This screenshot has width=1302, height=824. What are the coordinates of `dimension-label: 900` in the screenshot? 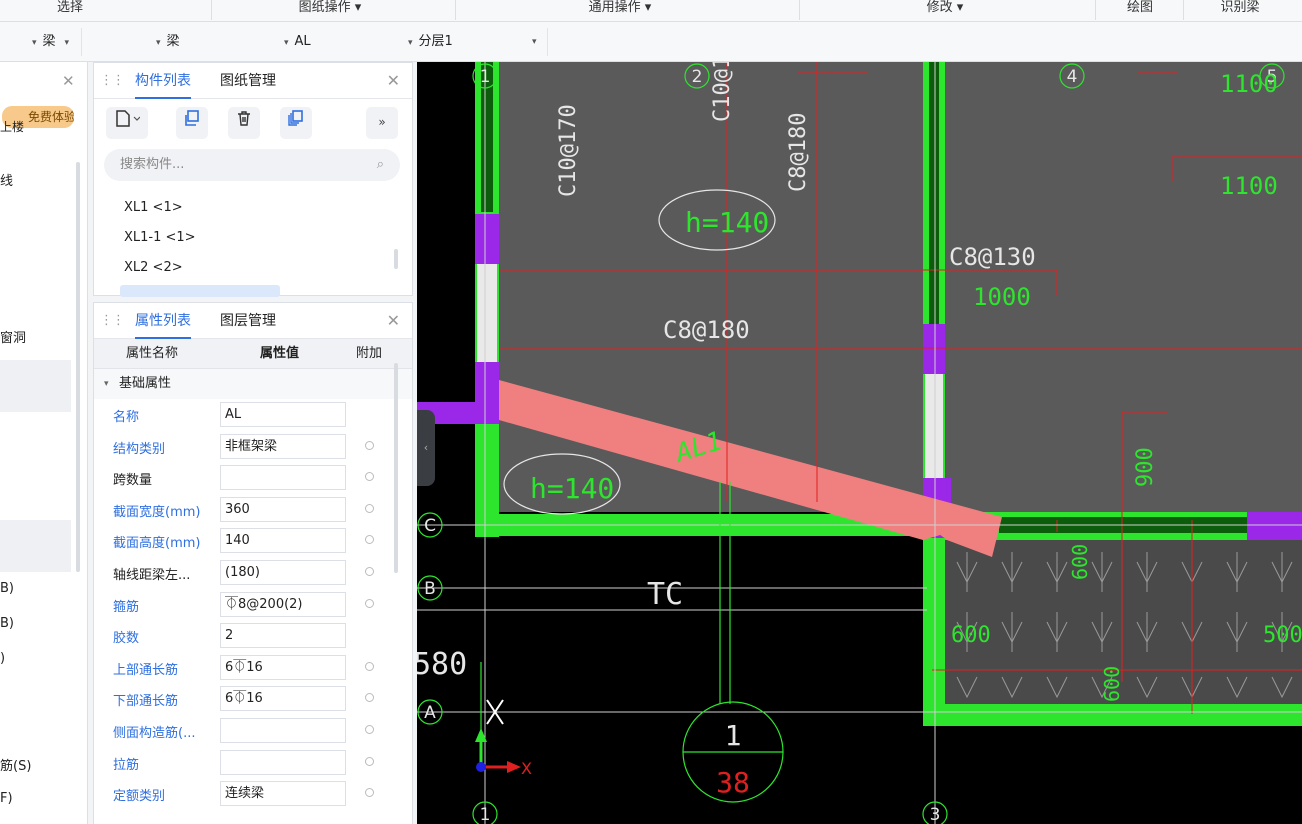 It's located at (1145, 467).